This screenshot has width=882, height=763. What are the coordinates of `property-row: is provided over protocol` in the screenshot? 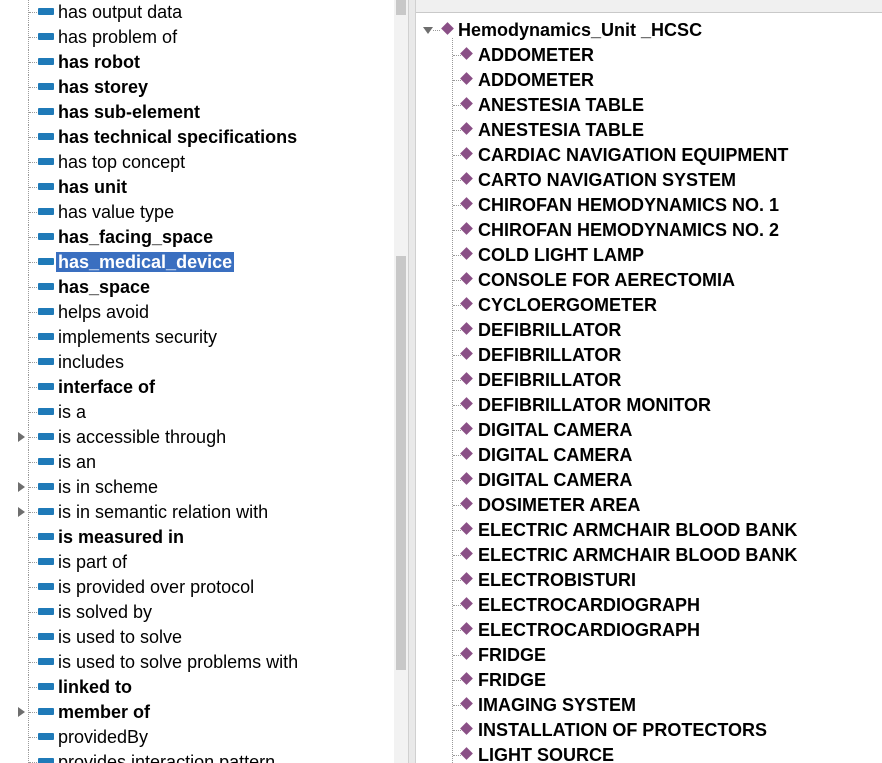 It's located at (197, 587).